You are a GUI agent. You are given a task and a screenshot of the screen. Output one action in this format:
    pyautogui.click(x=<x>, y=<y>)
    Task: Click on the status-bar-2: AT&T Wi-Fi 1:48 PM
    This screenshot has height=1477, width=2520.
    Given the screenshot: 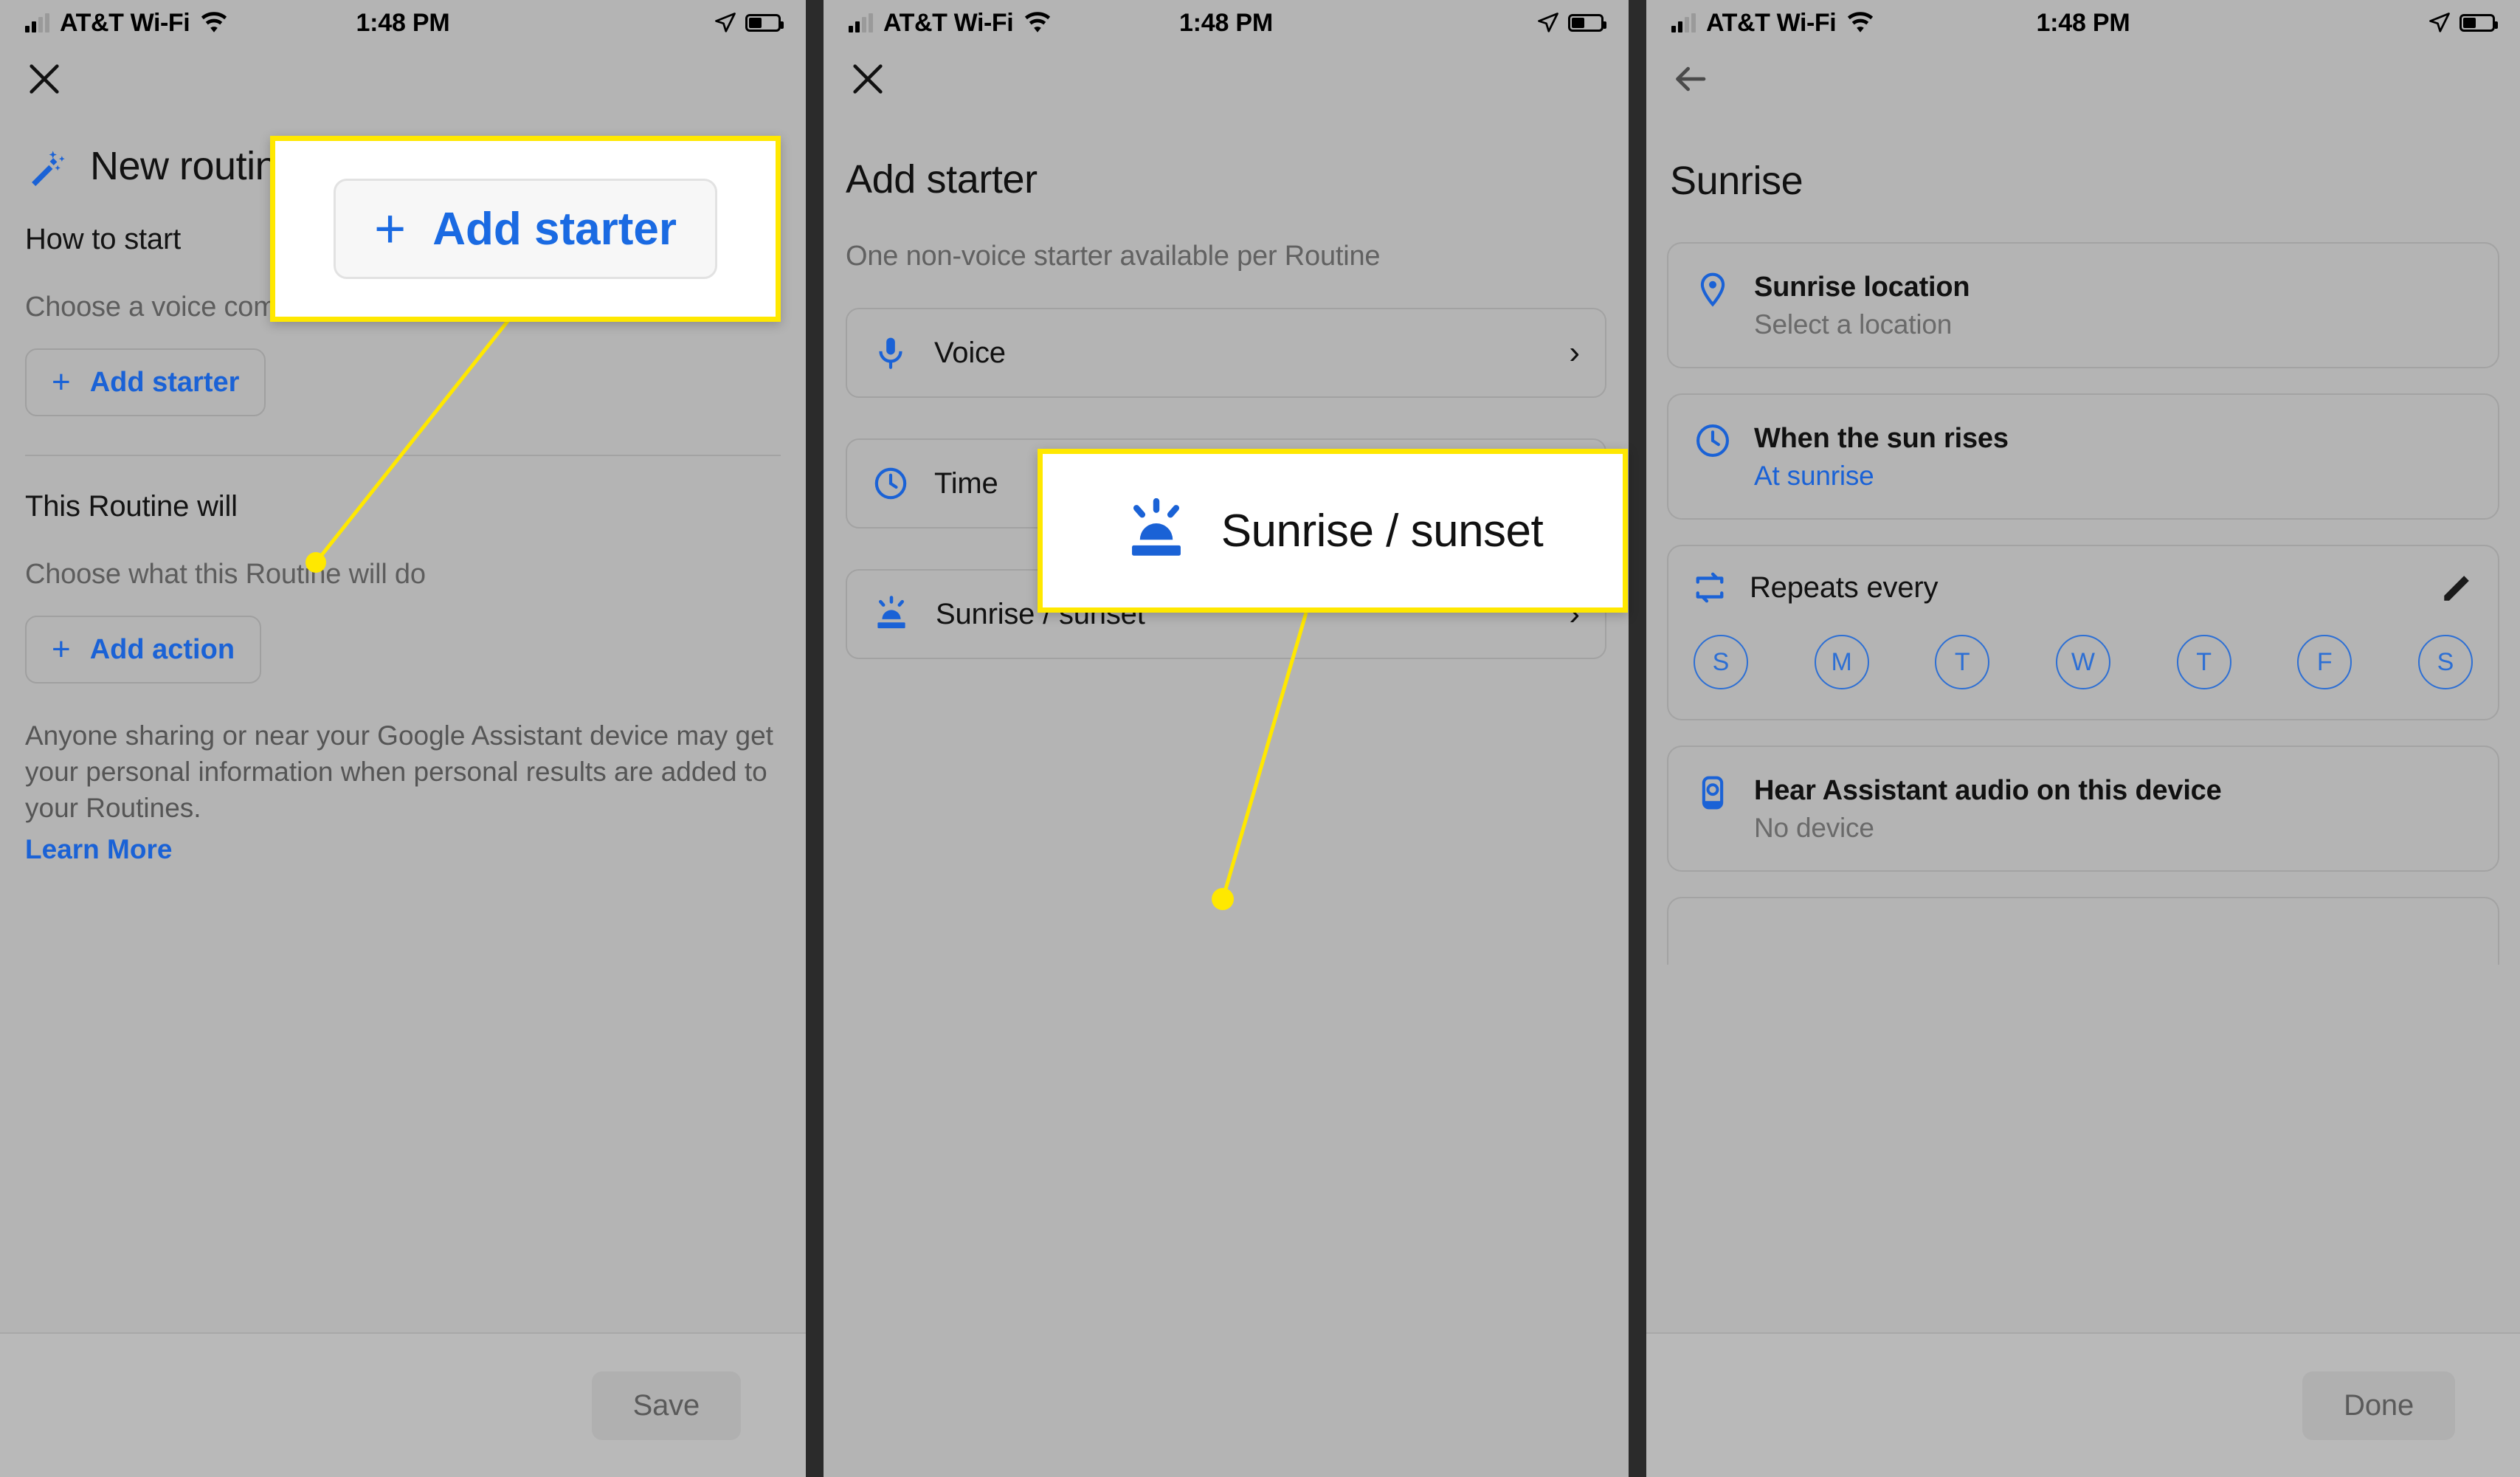 What is the action you would take?
    pyautogui.click(x=1226, y=23)
    